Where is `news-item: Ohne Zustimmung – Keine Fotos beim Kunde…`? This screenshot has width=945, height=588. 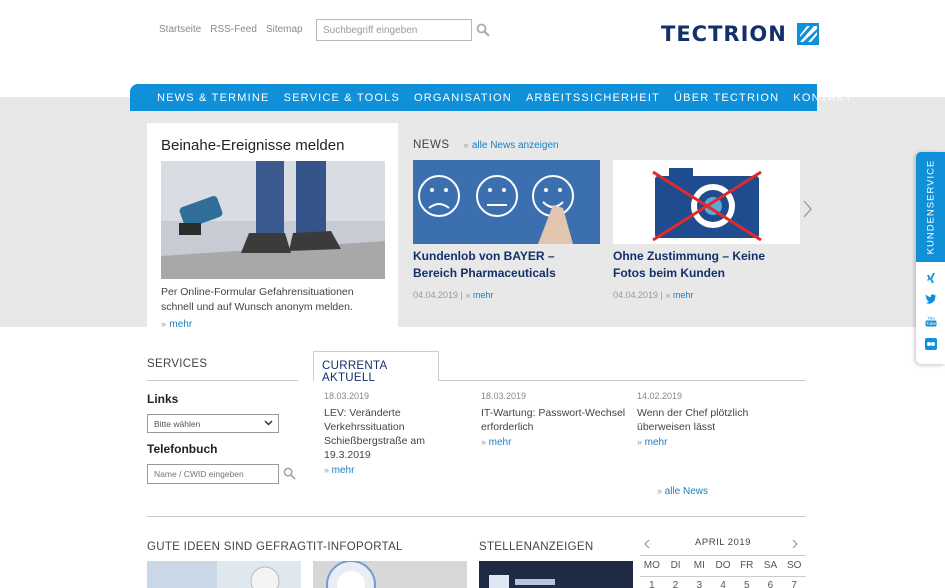 news-item: Ohne Zustimmung – Keine Fotos beim Kunde… is located at coordinates (706, 230).